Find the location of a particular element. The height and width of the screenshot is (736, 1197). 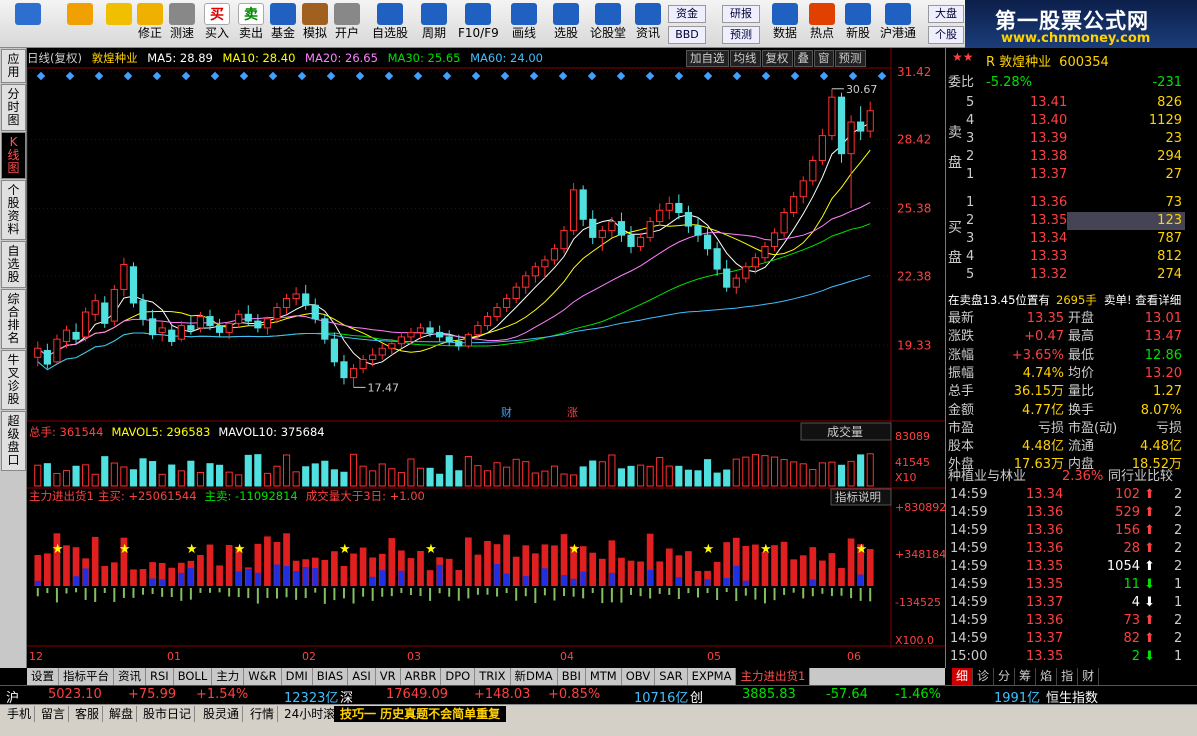

indicator-tab-15: BBI is located at coordinates (572, 676).